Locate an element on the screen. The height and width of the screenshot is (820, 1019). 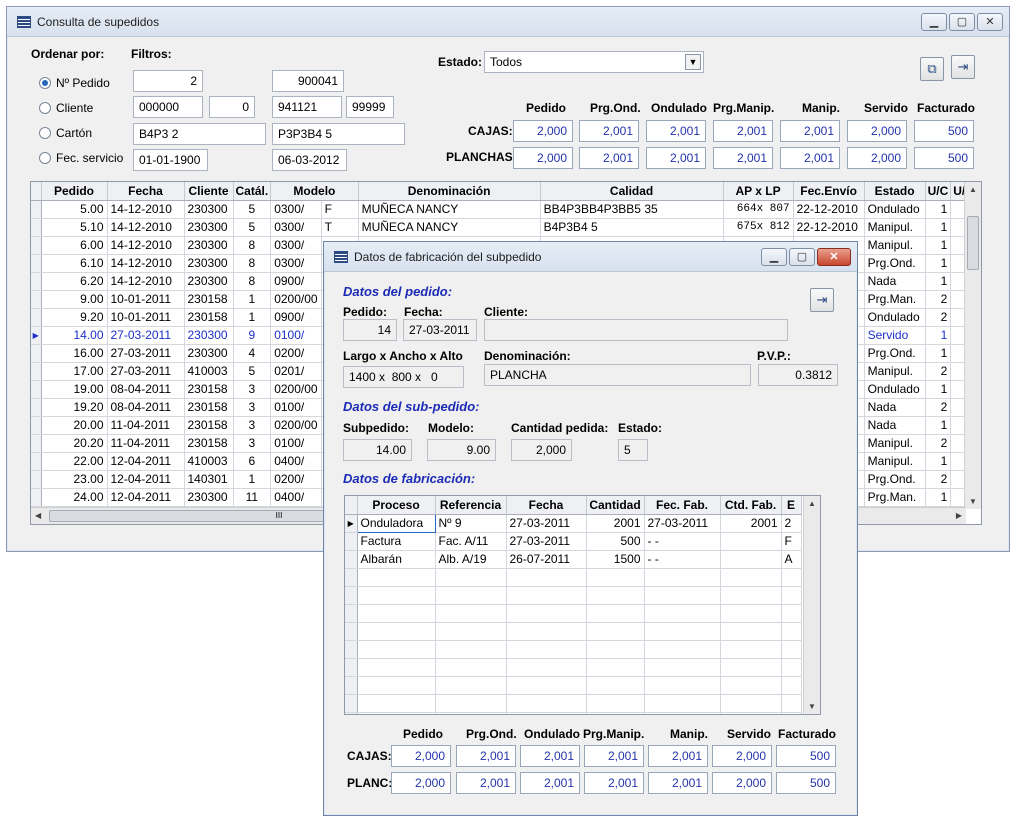
column-header: Calidad is located at coordinates (632, 191).